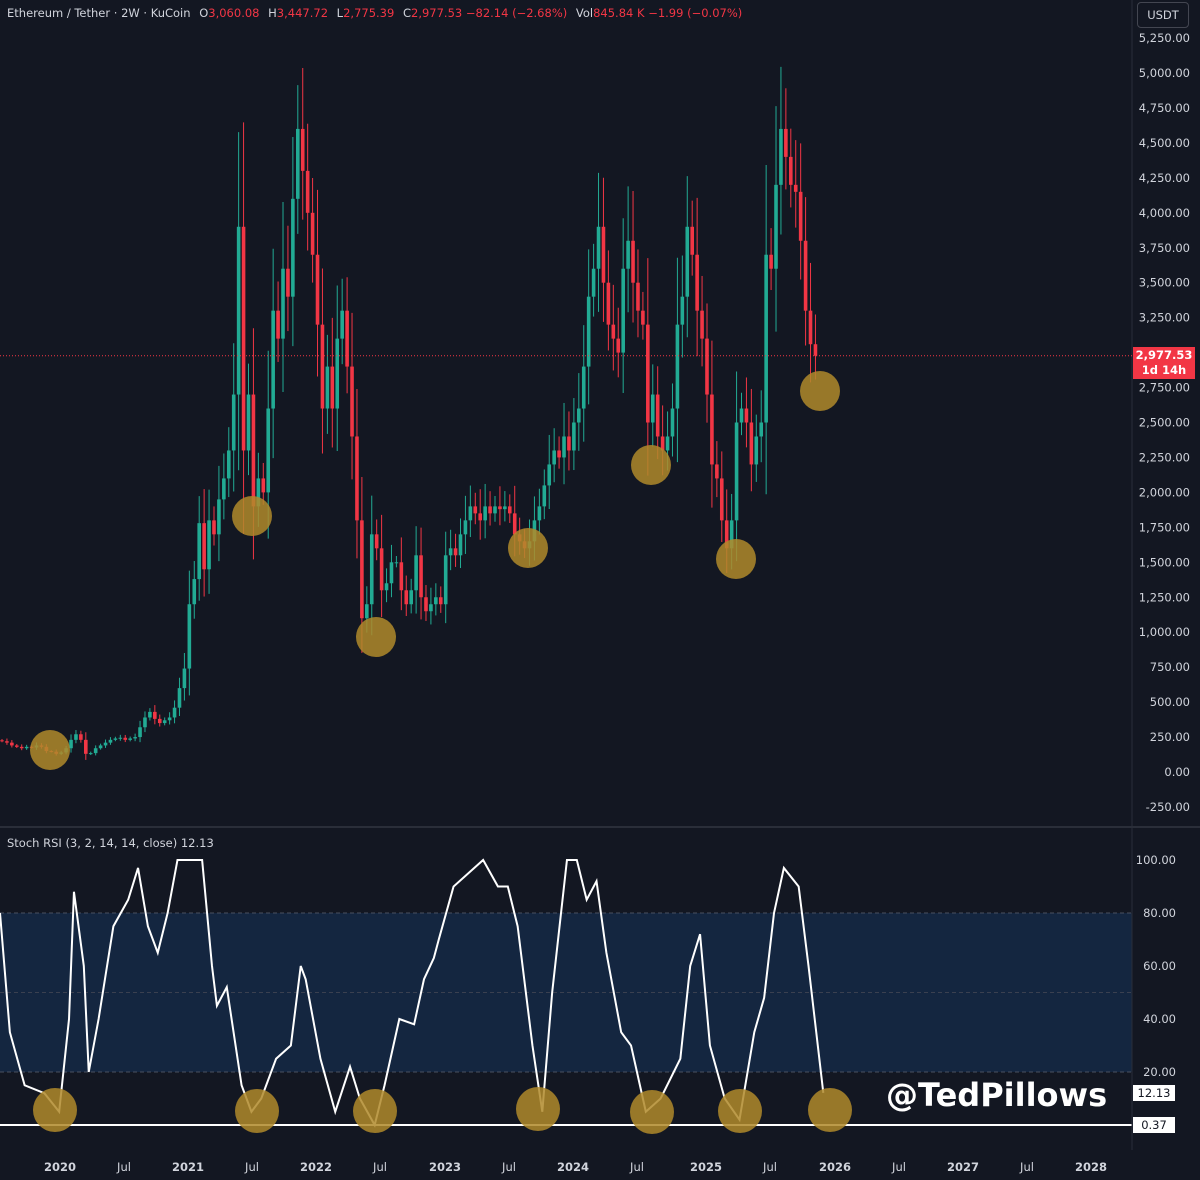 This screenshot has height=1180, width=1200. What do you see at coordinates (1164, 423) in the screenshot?
I see `price-tick-label: 2,500.00` at bounding box center [1164, 423].